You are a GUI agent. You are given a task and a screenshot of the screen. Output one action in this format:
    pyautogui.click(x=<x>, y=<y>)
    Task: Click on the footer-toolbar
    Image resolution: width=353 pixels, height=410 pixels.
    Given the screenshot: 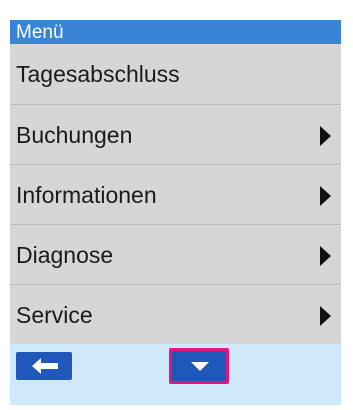 What is the action you would take?
    pyautogui.click(x=175, y=374)
    